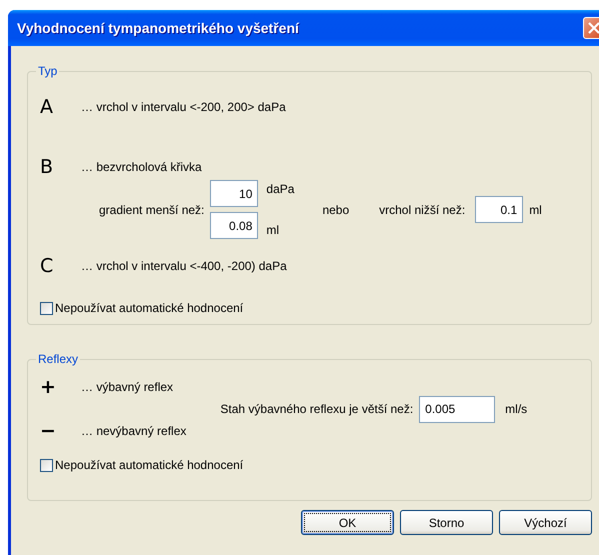  Describe the element at coordinates (127, 387) in the screenshot. I see `reflex-description: … výbavný reflex` at that location.